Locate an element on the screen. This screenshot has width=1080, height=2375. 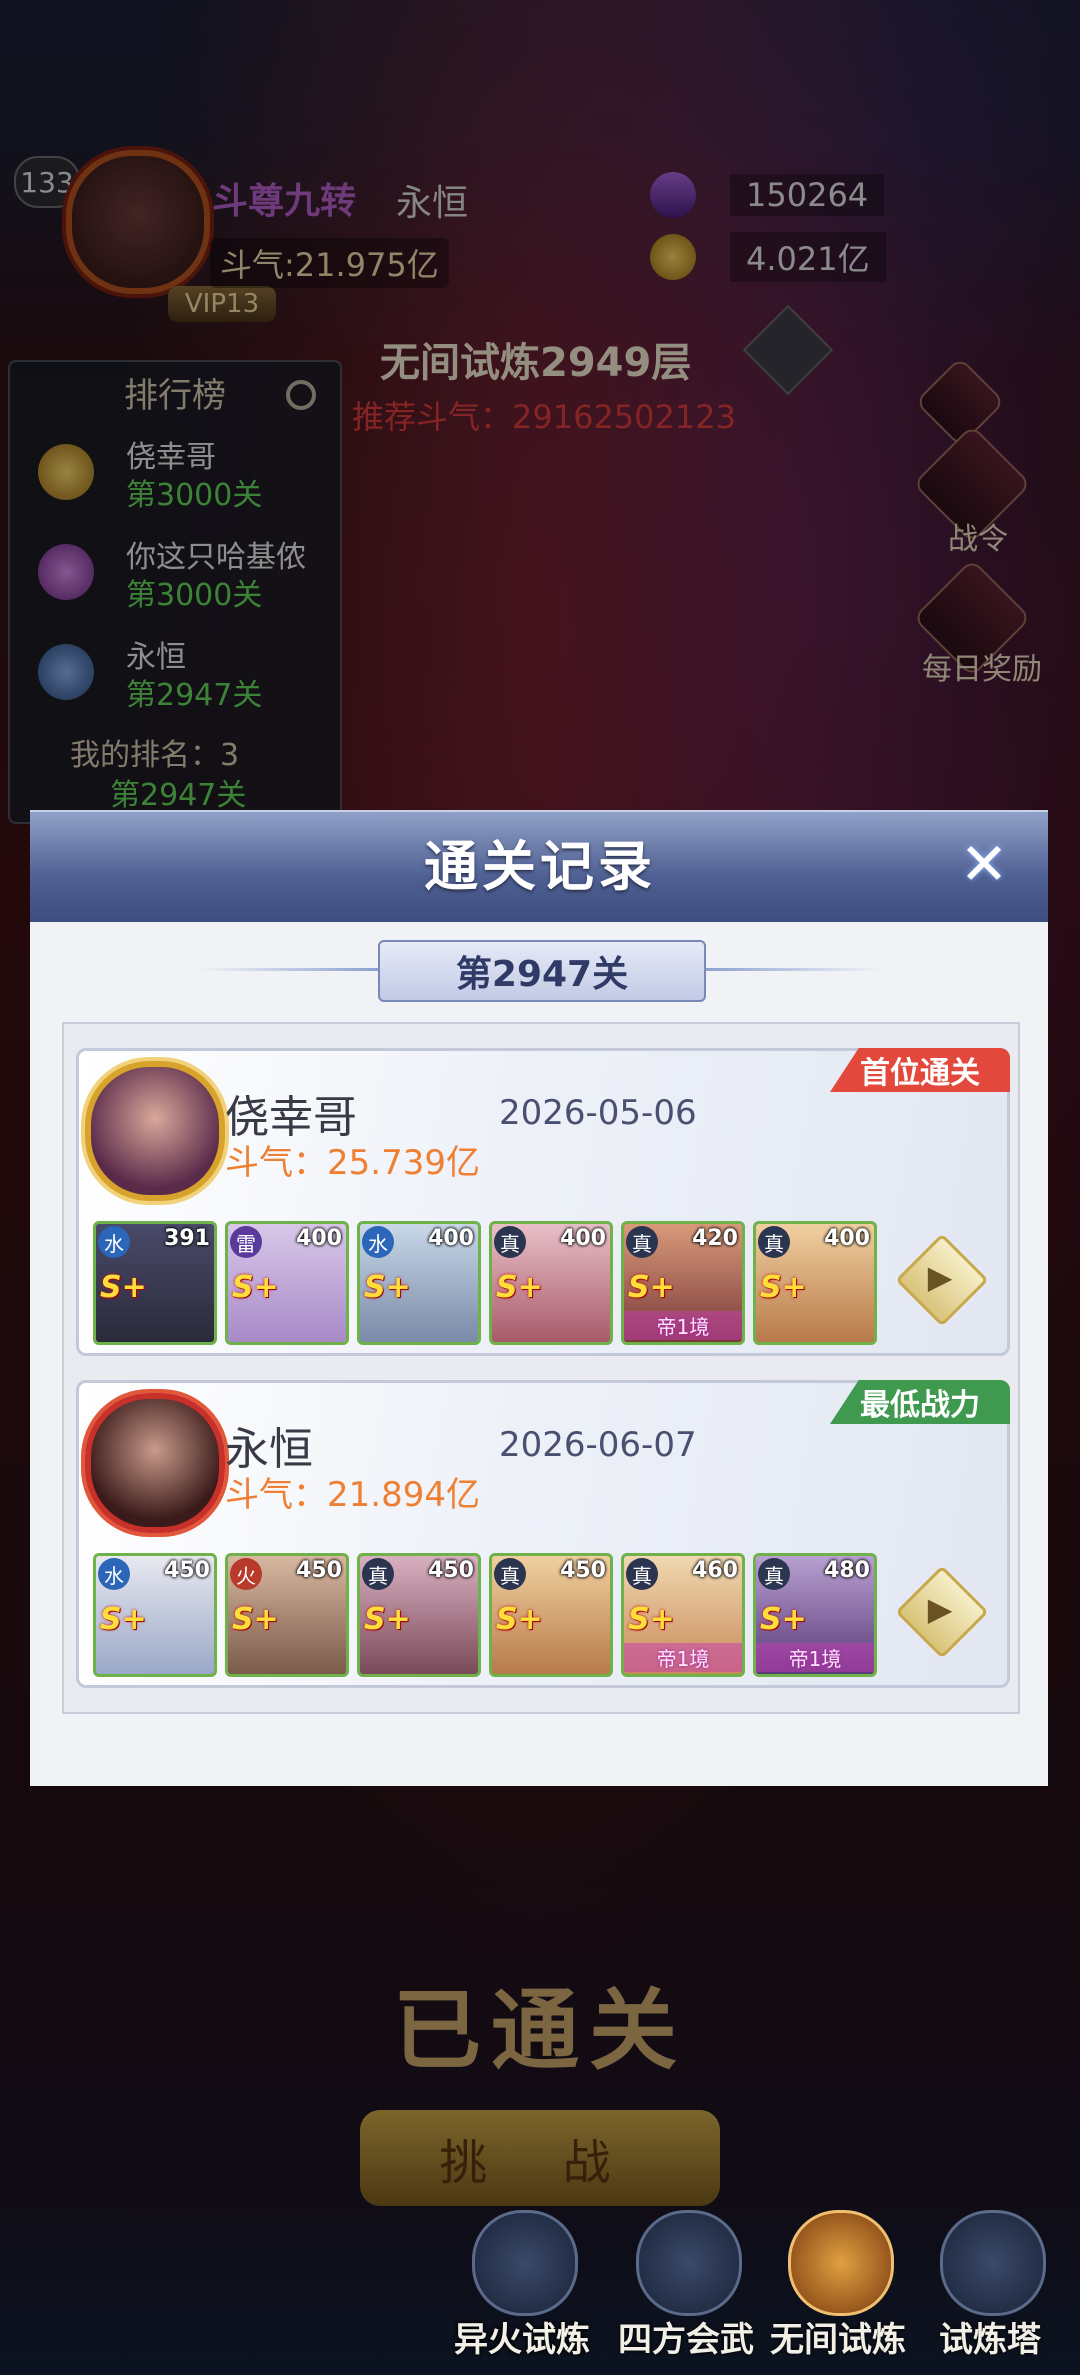
element-badge: 火 is located at coordinates (246, 1574).